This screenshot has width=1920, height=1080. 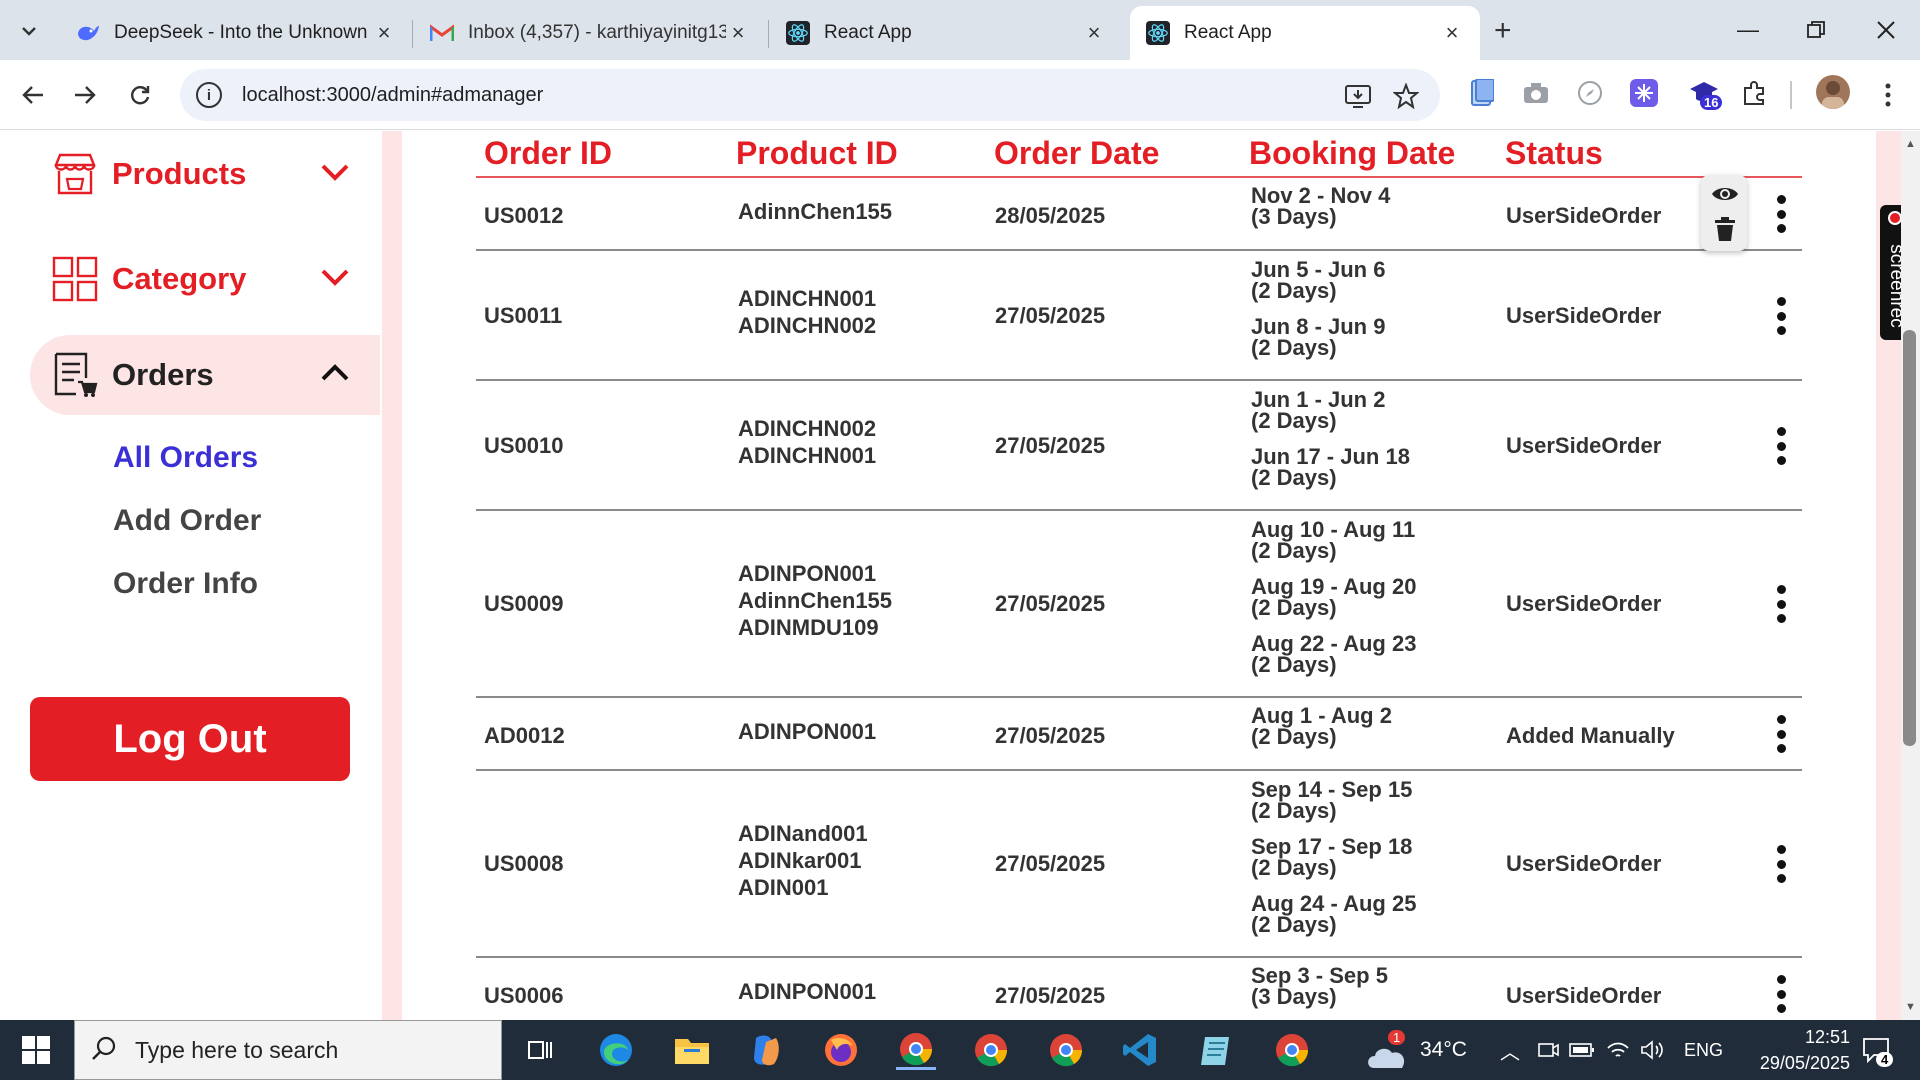 I want to click on submenu-order-info: Order Info, so click(x=185, y=584).